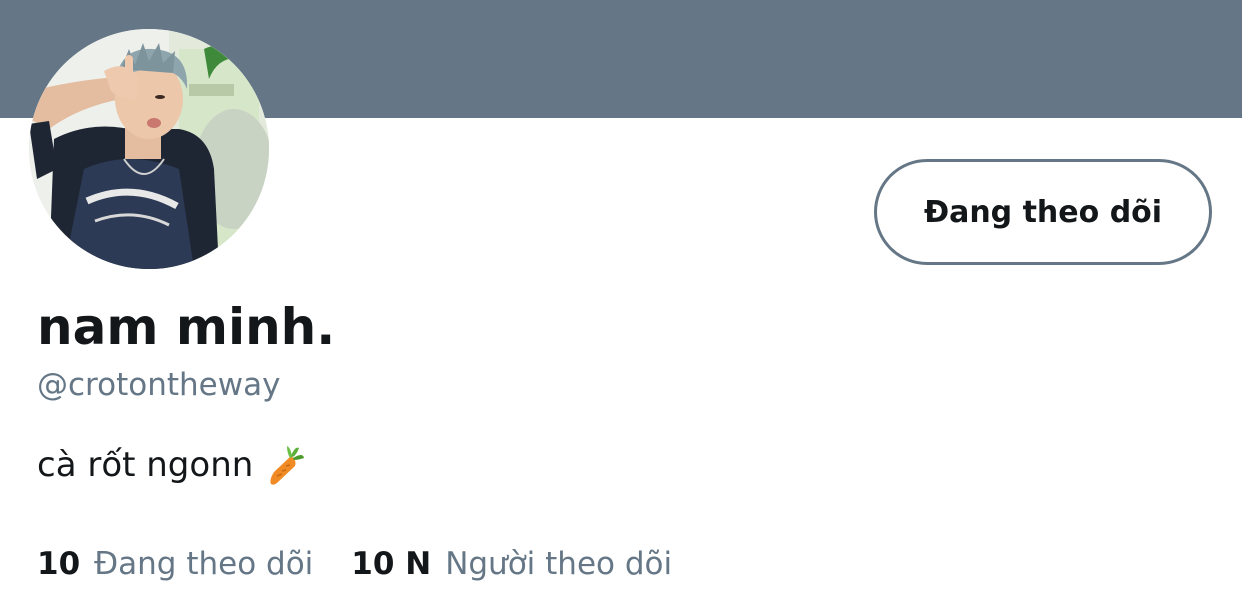 Image resolution: width=1242 pixels, height=602 pixels. I want to click on avatar-photo, so click(149, 149).